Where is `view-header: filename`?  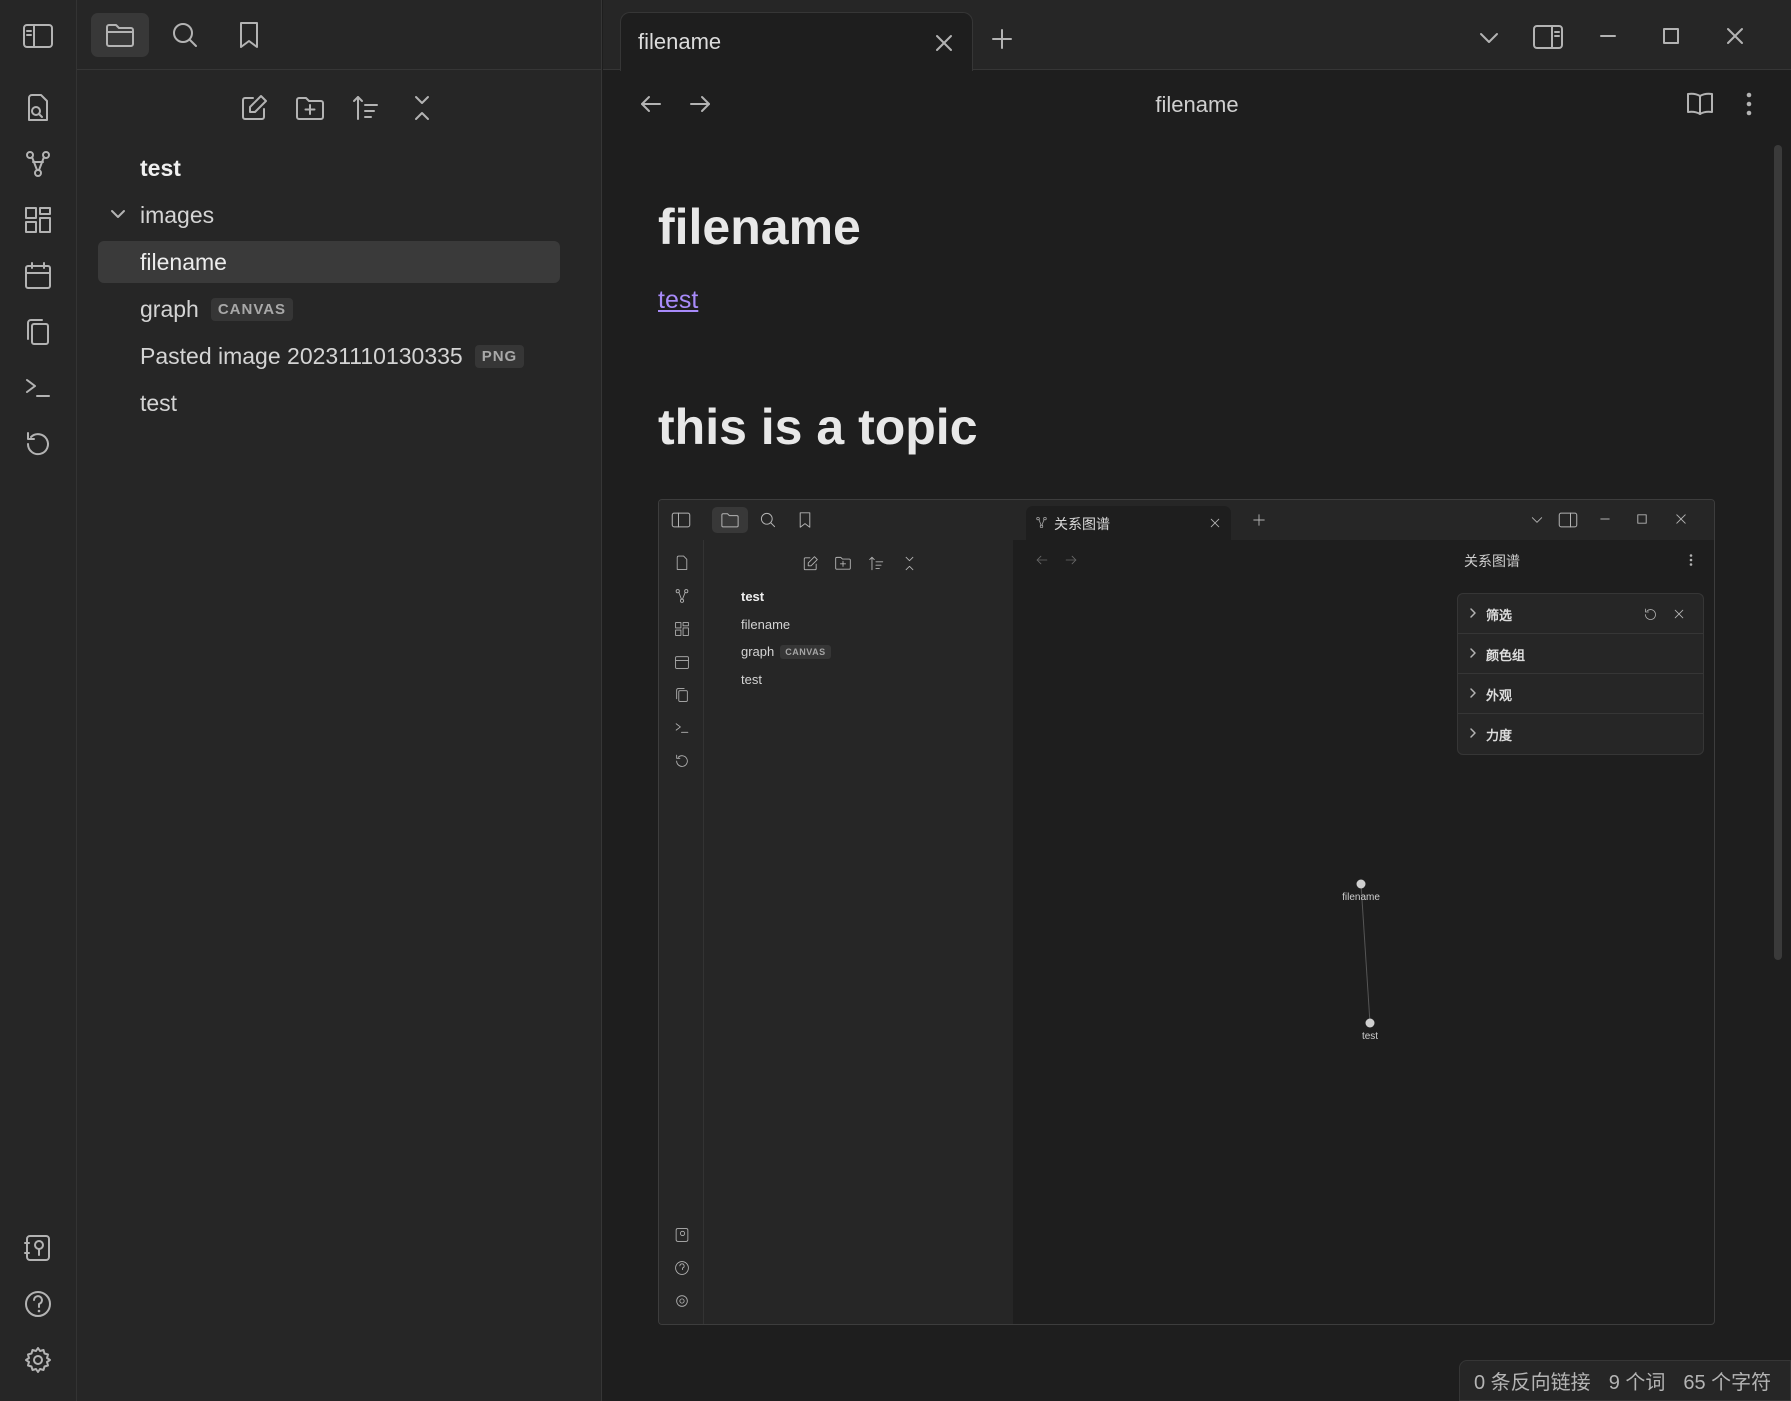
view-header: filename is located at coordinates (1197, 105).